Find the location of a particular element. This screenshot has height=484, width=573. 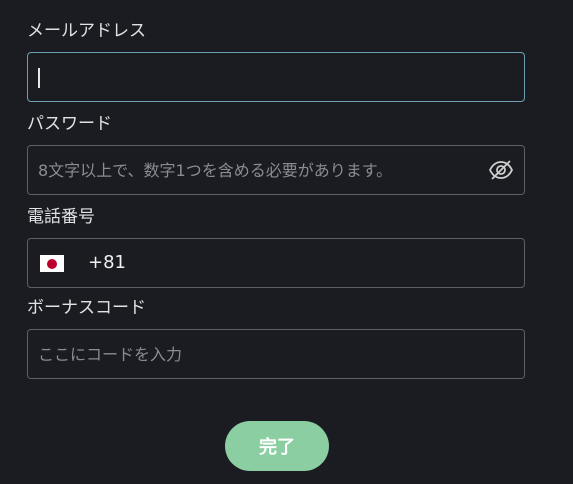

email-input is located at coordinates (258, 77).